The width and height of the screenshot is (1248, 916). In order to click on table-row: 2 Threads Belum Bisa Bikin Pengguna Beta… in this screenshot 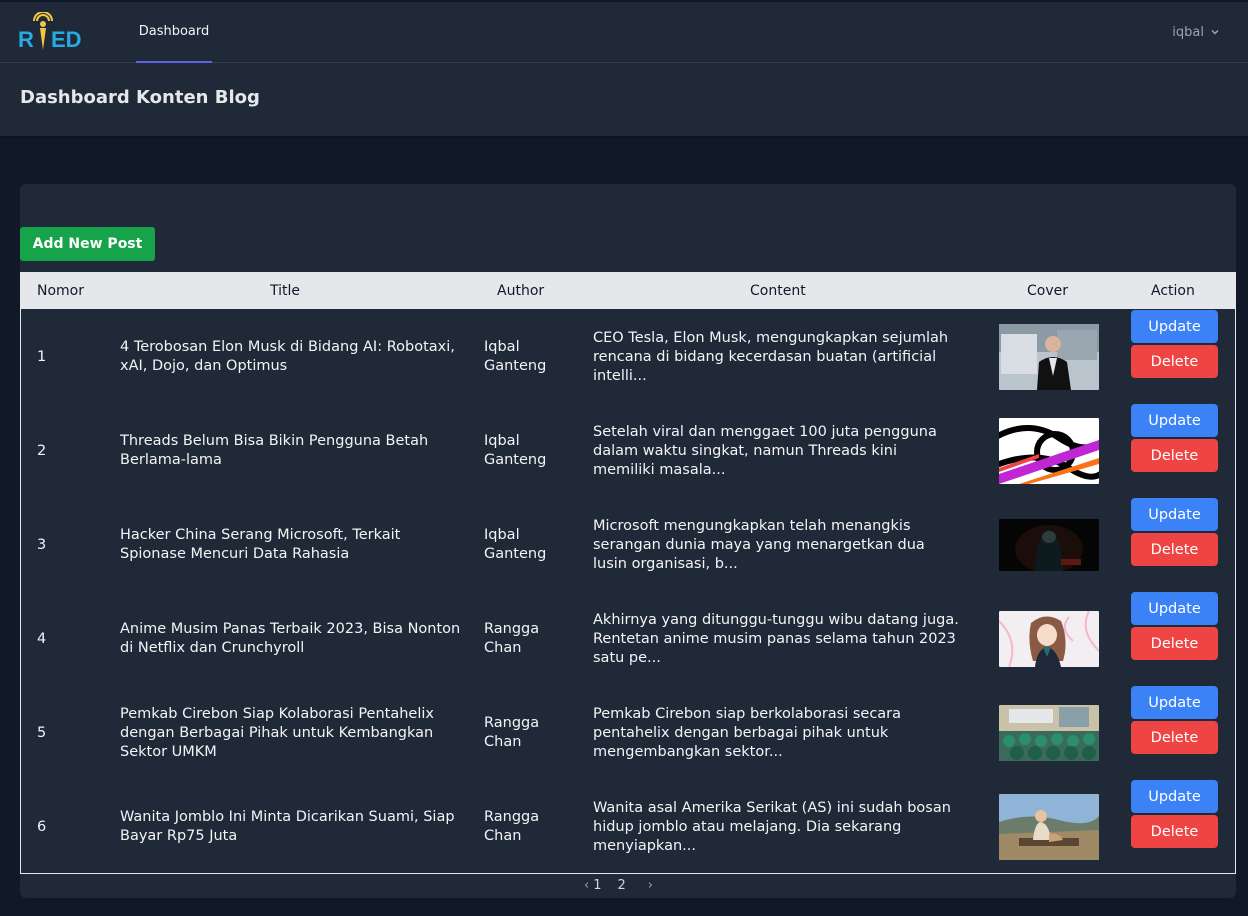, I will do `click(628, 451)`.